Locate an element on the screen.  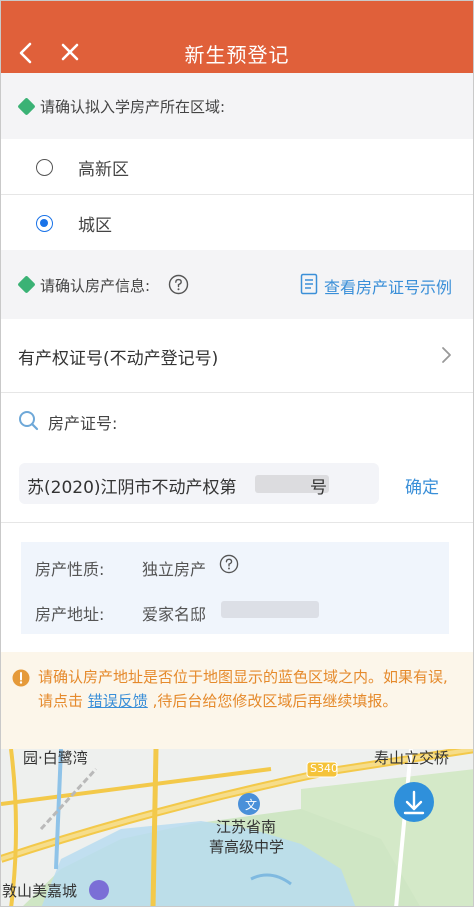
view-example-link: 查看房产证号示例 is located at coordinates (388, 286).